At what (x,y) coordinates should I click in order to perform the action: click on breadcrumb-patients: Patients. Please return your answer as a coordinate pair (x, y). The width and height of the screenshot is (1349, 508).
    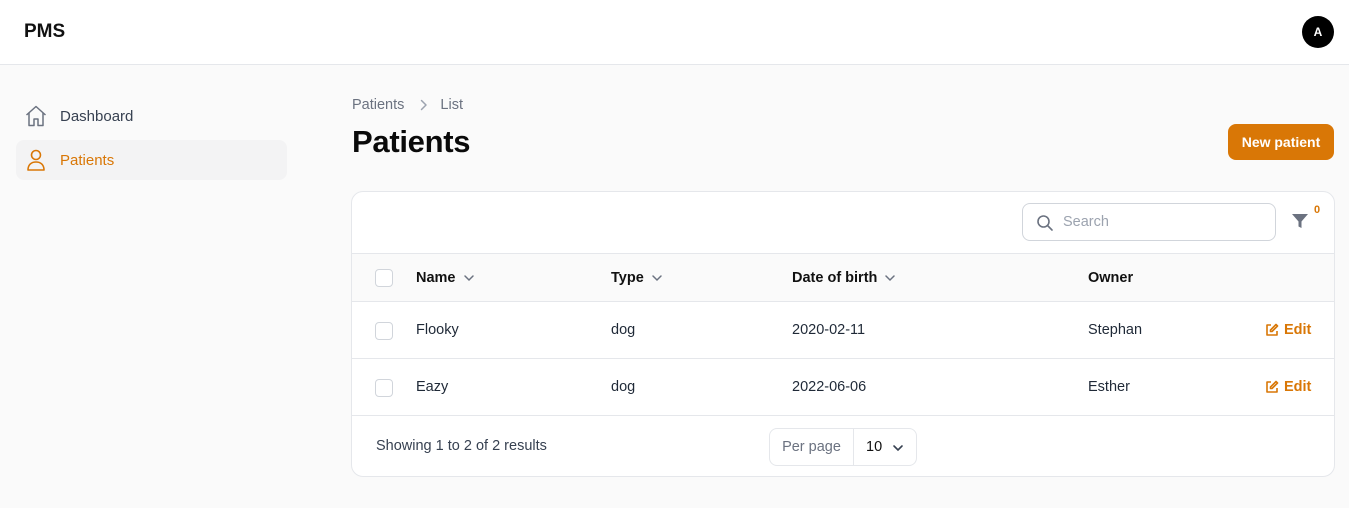
    Looking at the image, I should click on (378, 105).